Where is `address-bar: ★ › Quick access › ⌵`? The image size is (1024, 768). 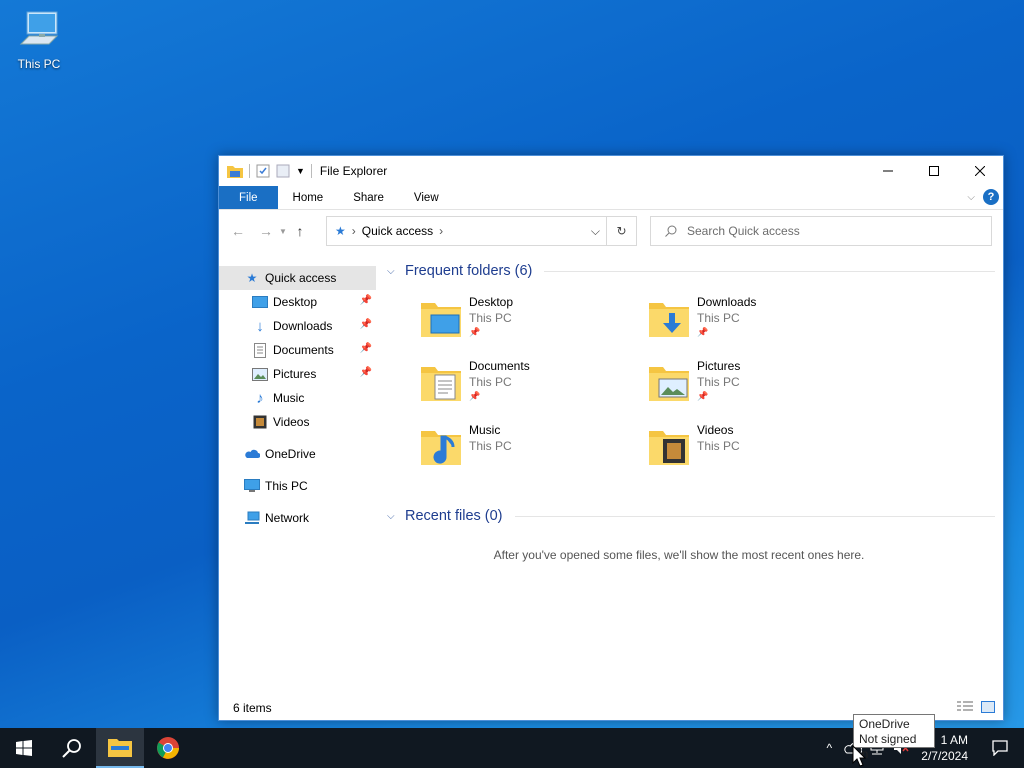 address-bar: ★ › Quick access › ⌵ is located at coordinates (466, 231).